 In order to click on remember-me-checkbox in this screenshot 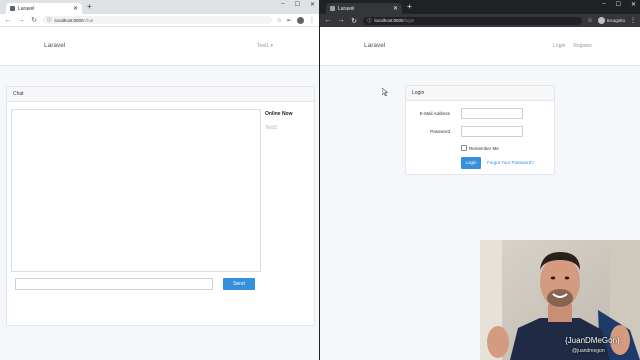, I will do `click(464, 148)`.